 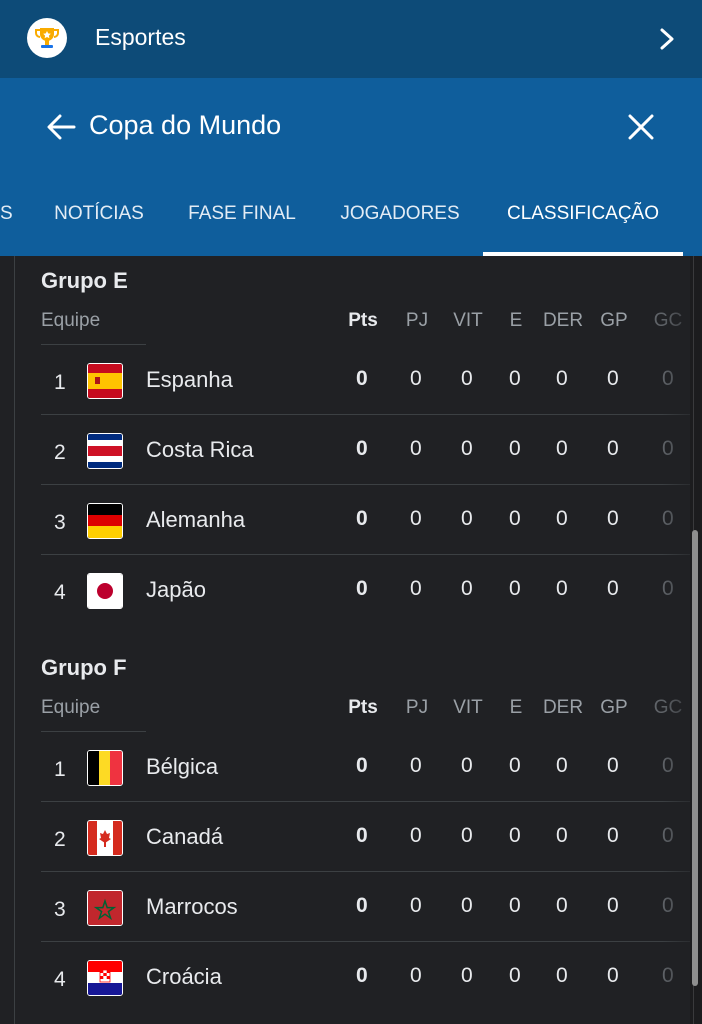 What do you see at coordinates (105, 768) in the screenshot?
I see `belgium-flag-icon` at bounding box center [105, 768].